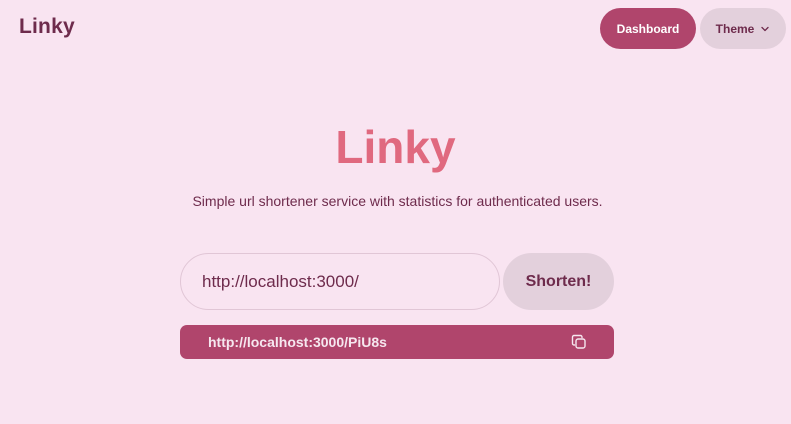 The width and height of the screenshot is (791, 424). I want to click on short-url-result: http://localhost:3000/PiU8s, so click(397, 342).